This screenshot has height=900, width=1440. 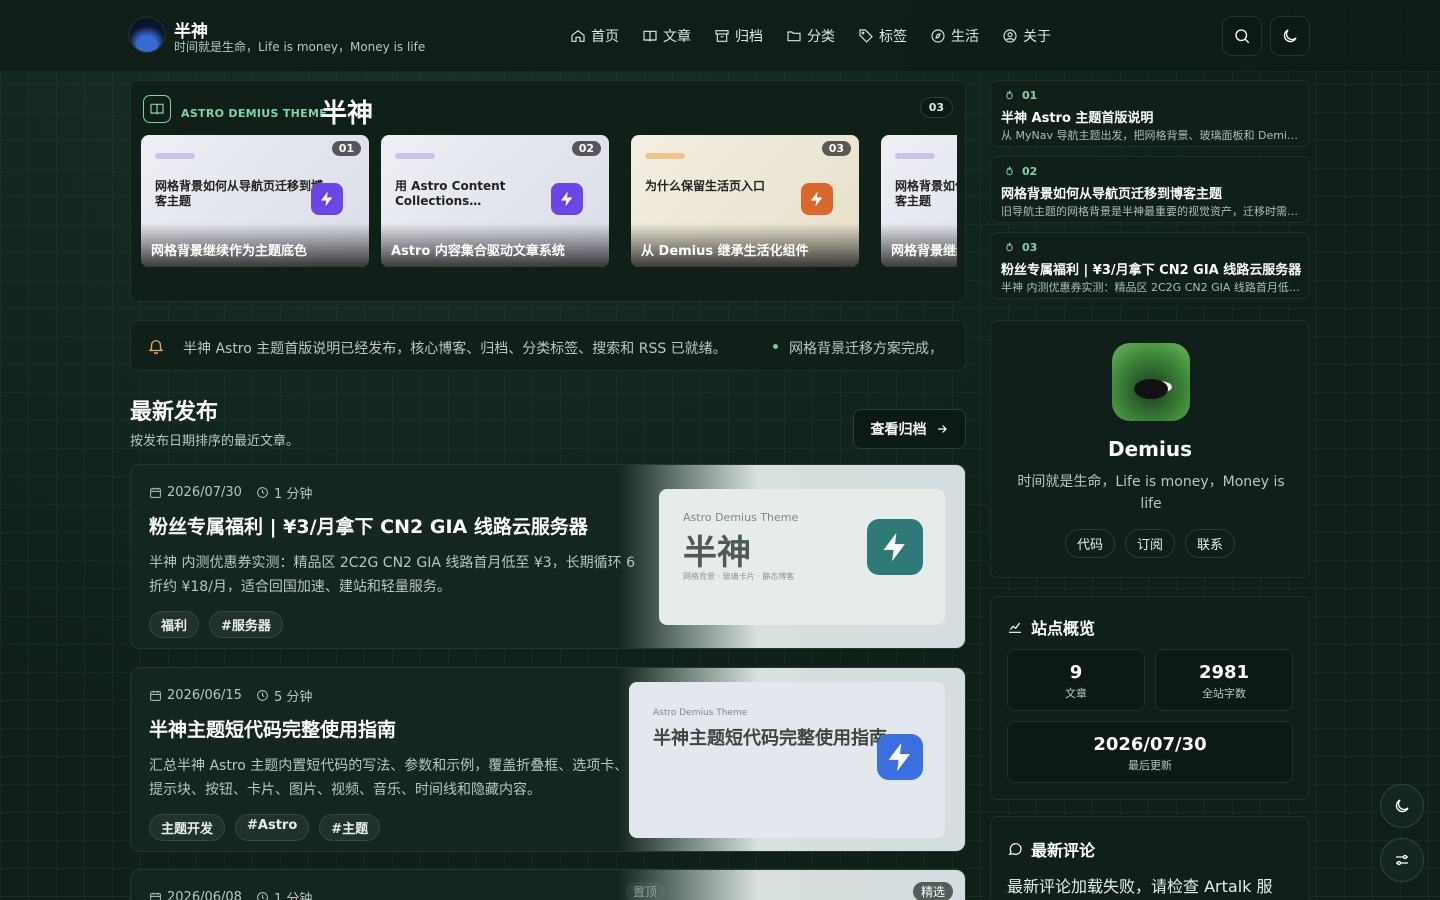 What do you see at coordinates (739, 576) in the screenshot?
I see `thumbnail-footer: 网格背景 · 玻璃卡片 · 静态博客` at bounding box center [739, 576].